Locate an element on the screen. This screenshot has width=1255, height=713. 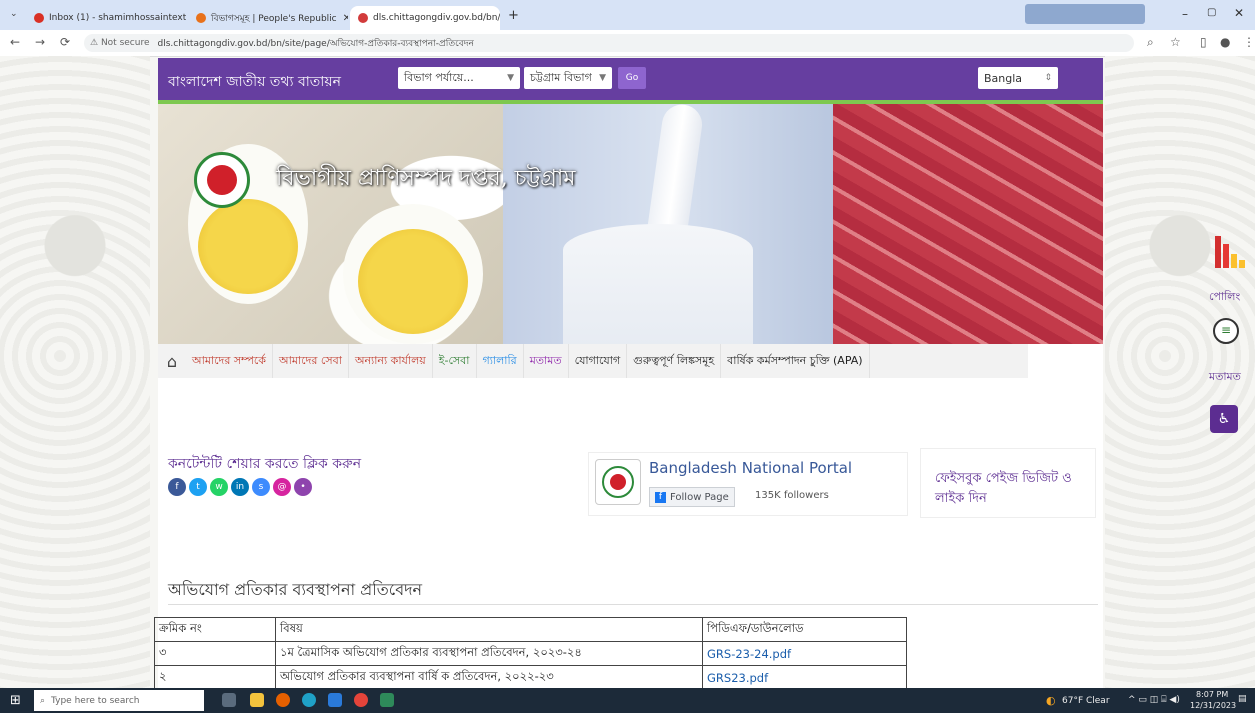
maximize-icon: ▢ is located at coordinates (1211, 12).